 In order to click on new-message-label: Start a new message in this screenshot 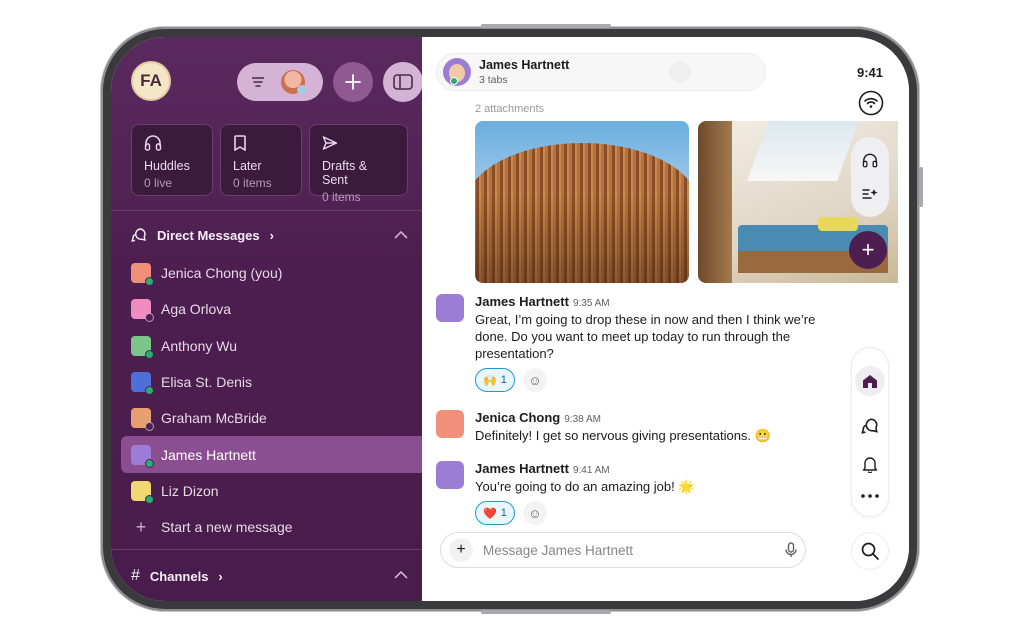, I will do `click(227, 527)`.